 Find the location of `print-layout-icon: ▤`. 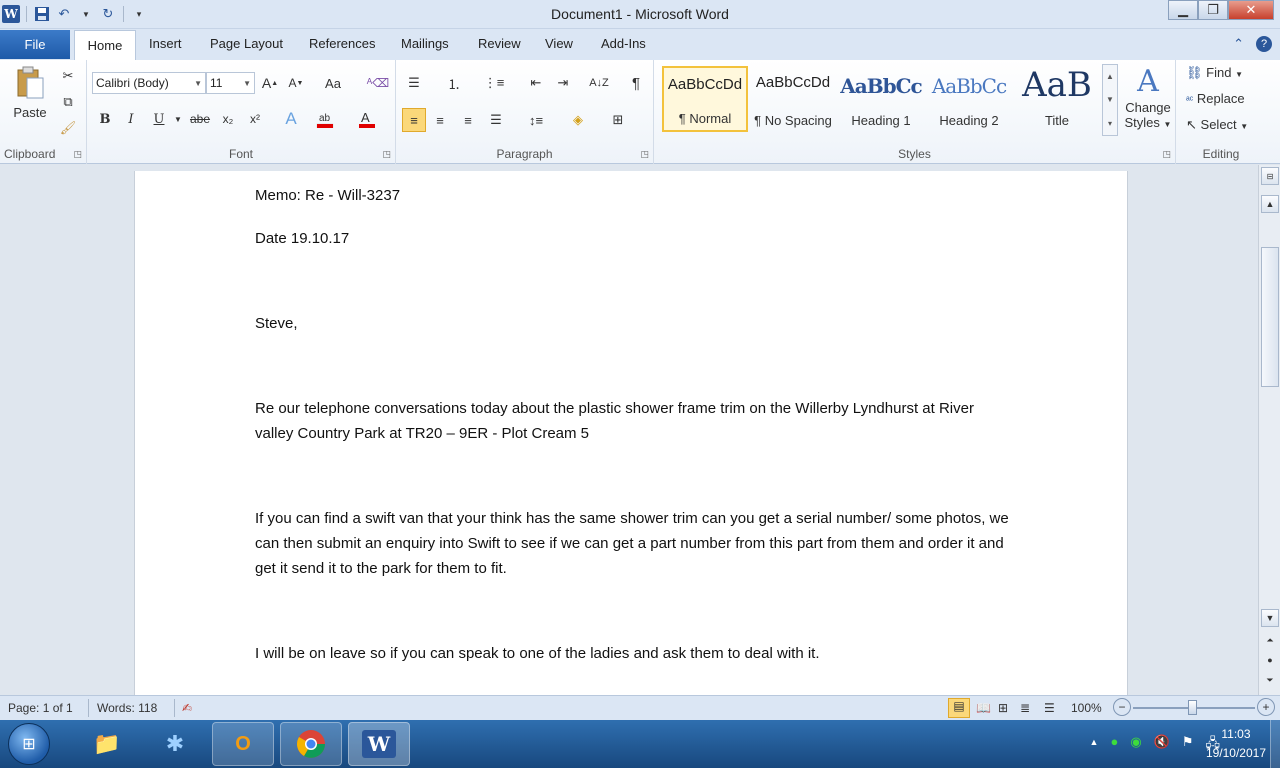

print-layout-icon: ▤ is located at coordinates (959, 708).